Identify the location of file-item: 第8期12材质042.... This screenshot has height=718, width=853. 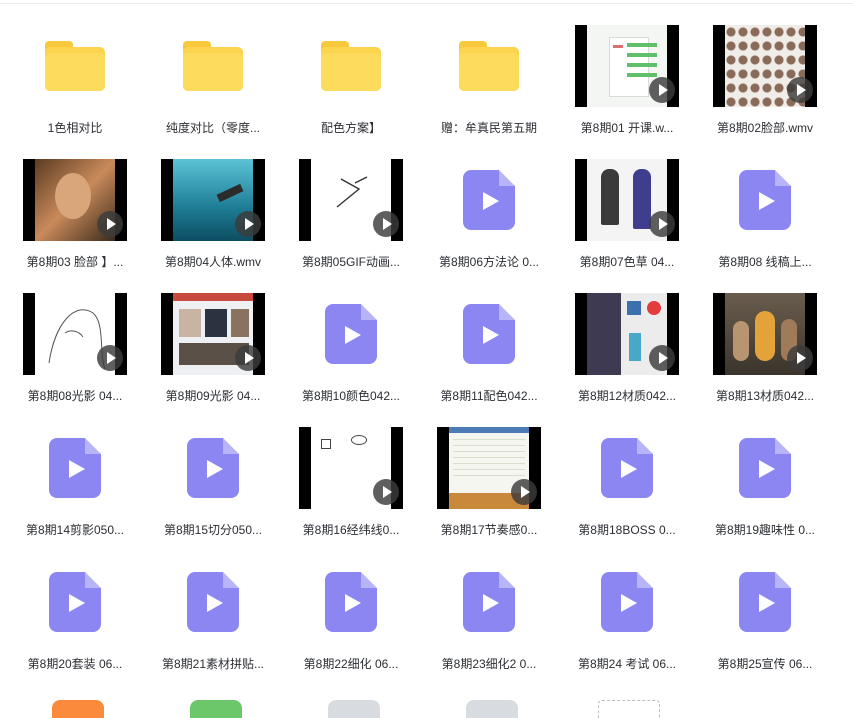
(627, 339).